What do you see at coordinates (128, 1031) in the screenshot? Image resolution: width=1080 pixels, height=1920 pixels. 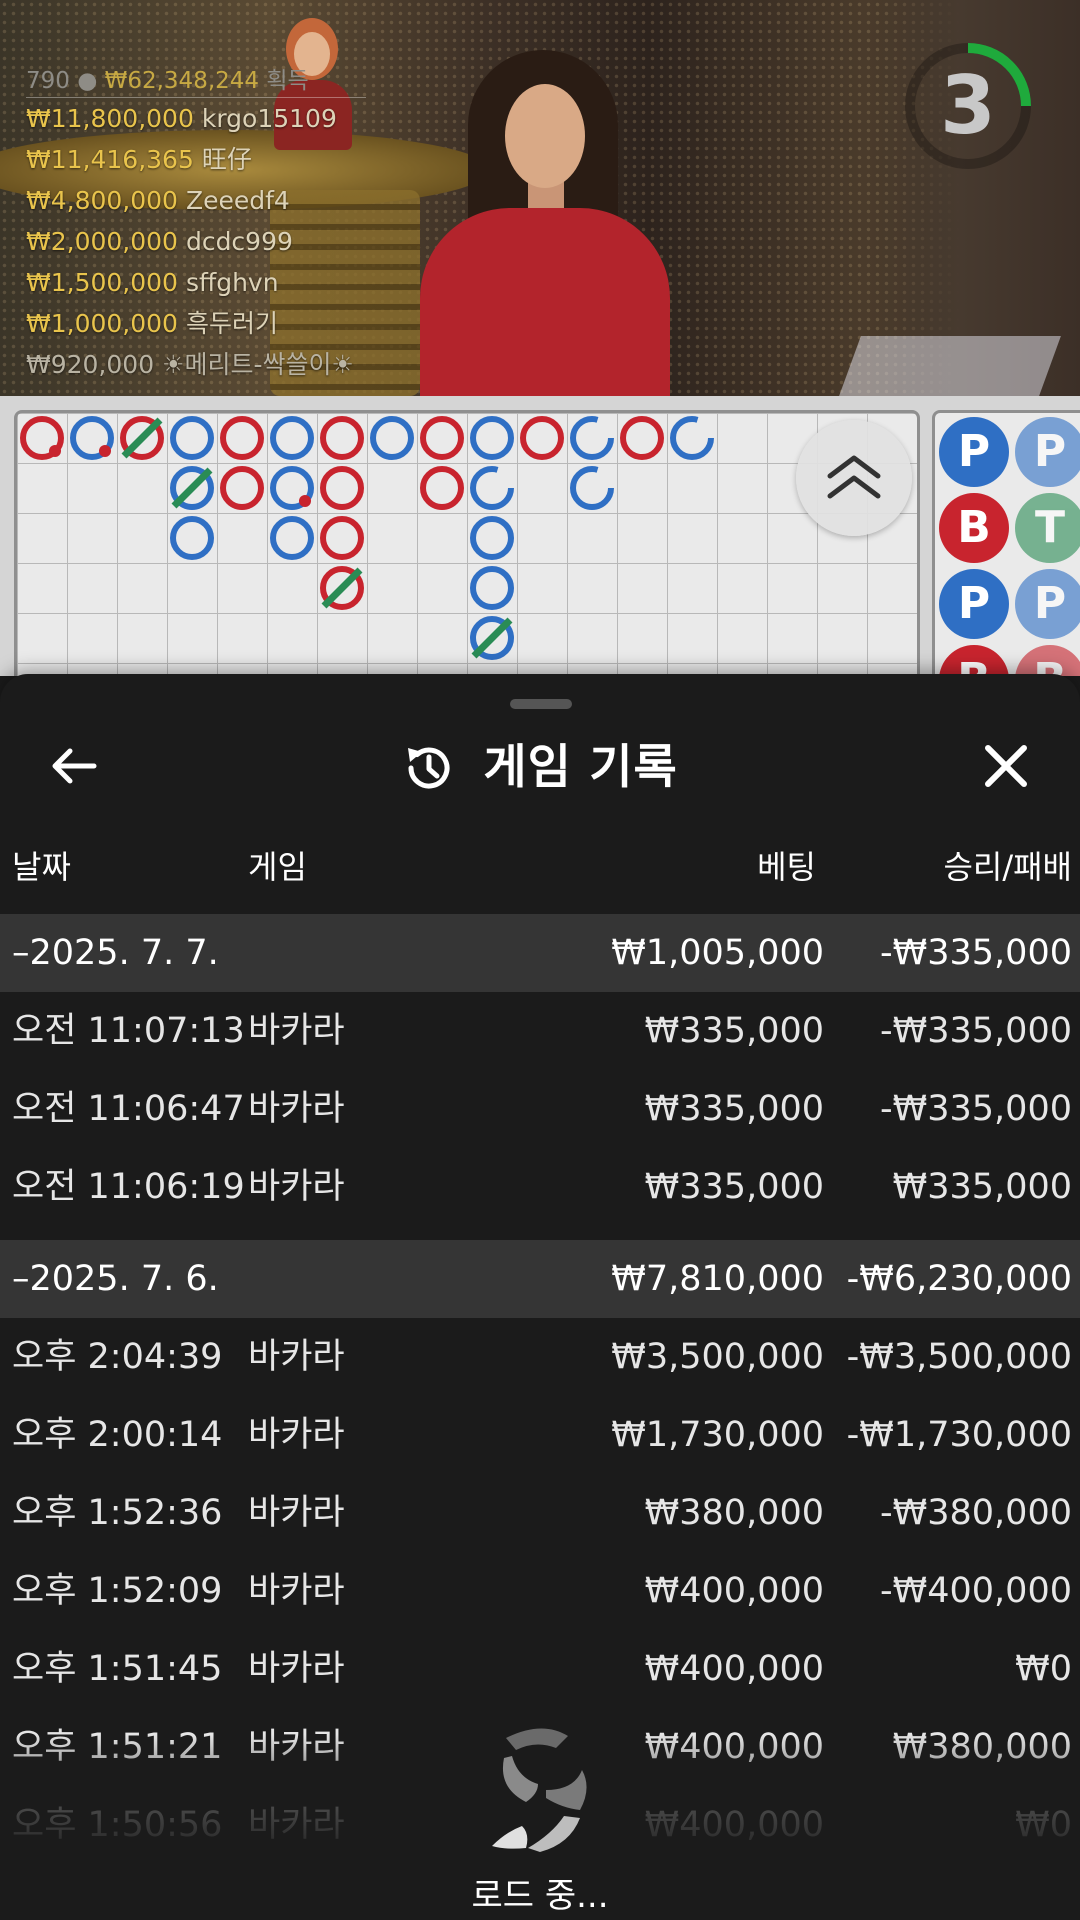 I see `row-time: 오전 11:07:13` at bounding box center [128, 1031].